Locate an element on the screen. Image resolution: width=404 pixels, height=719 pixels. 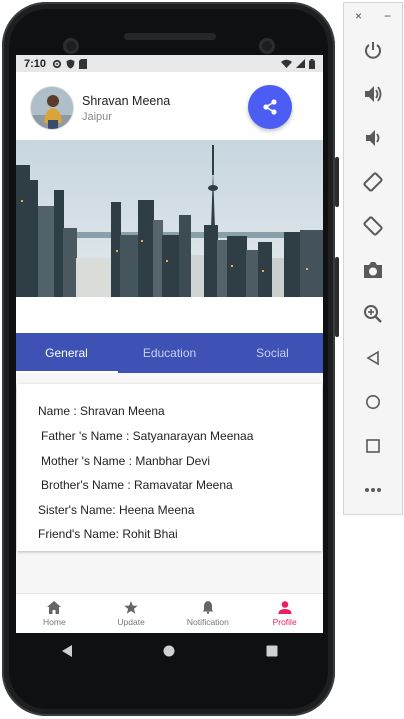
share-icon is located at coordinates (270, 107).